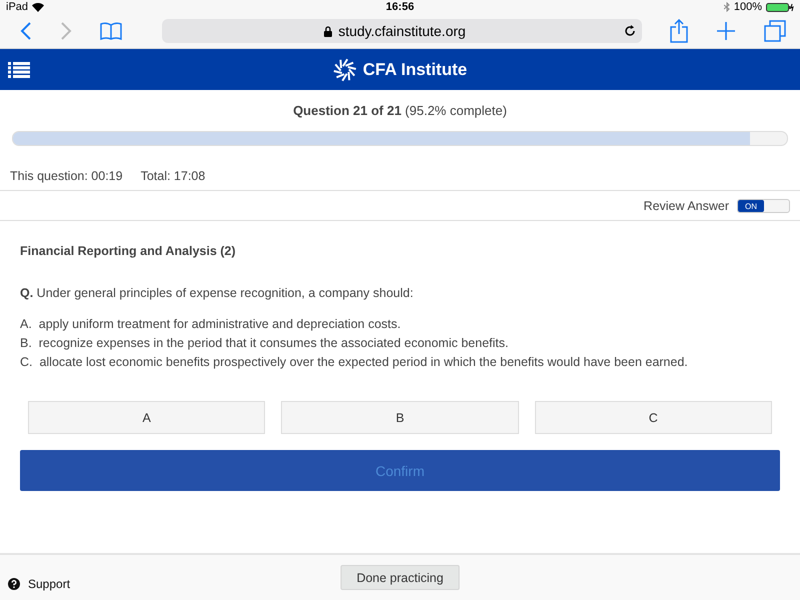  What do you see at coordinates (400, 417) in the screenshot?
I see `answer-button: B` at bounding box center [400, 417].